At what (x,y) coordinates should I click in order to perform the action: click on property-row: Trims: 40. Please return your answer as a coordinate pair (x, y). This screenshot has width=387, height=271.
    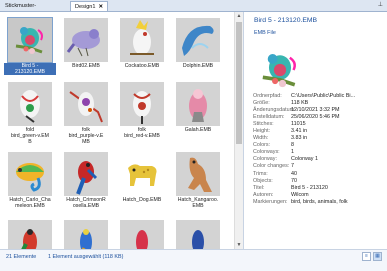
    Looking at the image, I should click on (319, 174).